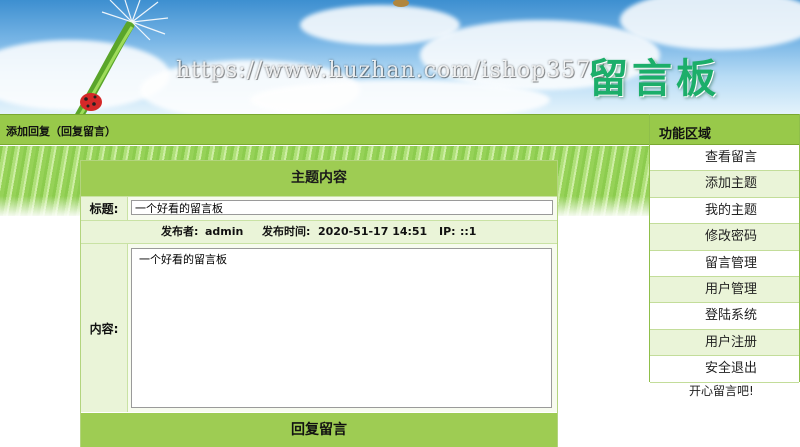 The height and width of the screenshot is (447, 800). I want to click on publish-time-value: 2020-51-17 14:51, so click(373, 231).